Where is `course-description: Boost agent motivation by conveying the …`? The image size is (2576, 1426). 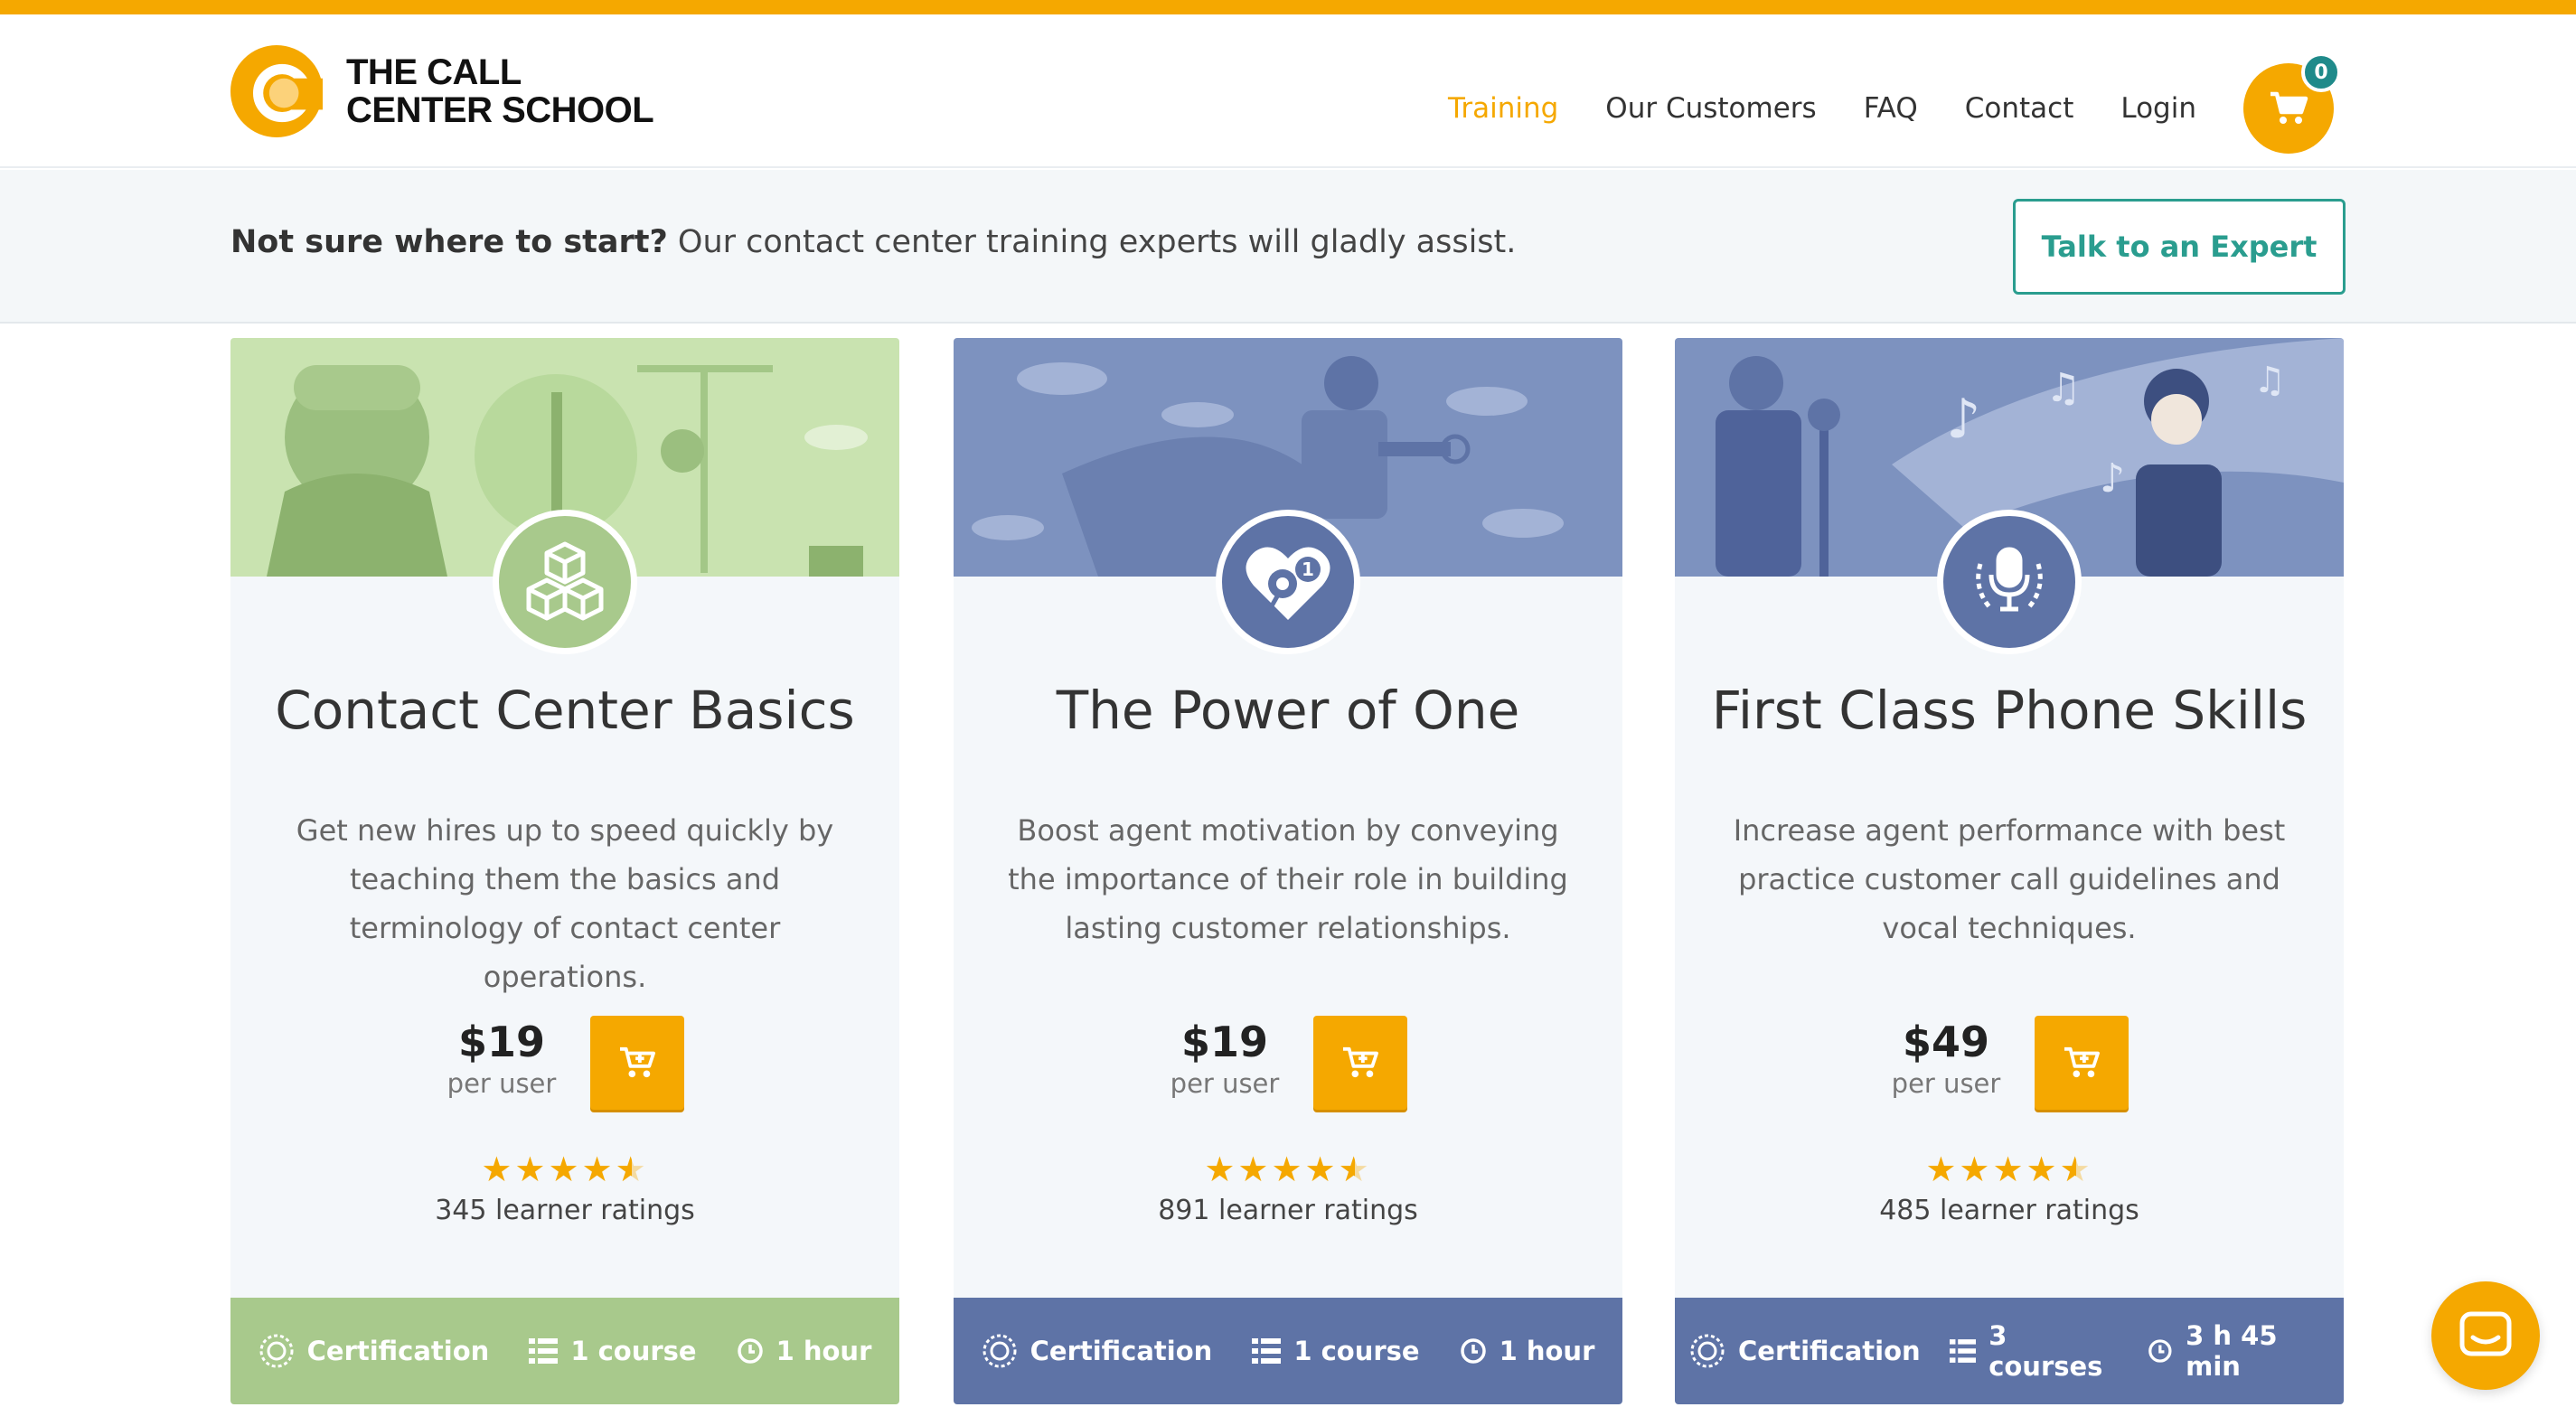
course-description: Boost agent motivation by conveying the … is located at coordinates (1288, 879).